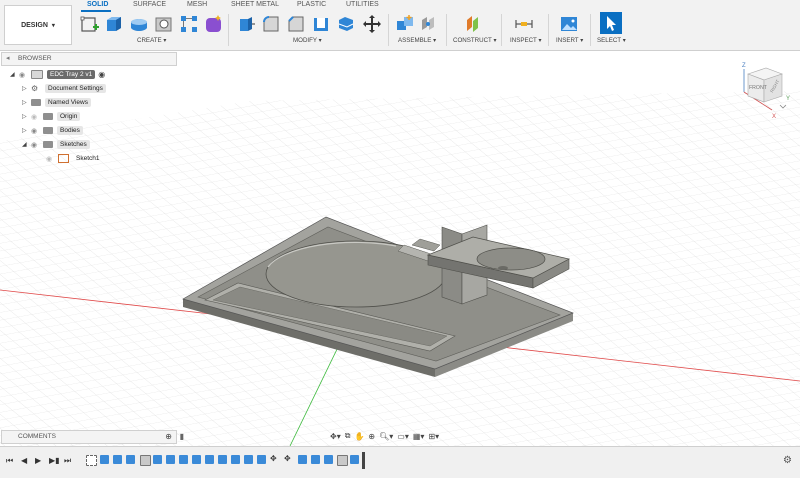  I want to click on create-menu: CREATE ▾, so click(151, 40).